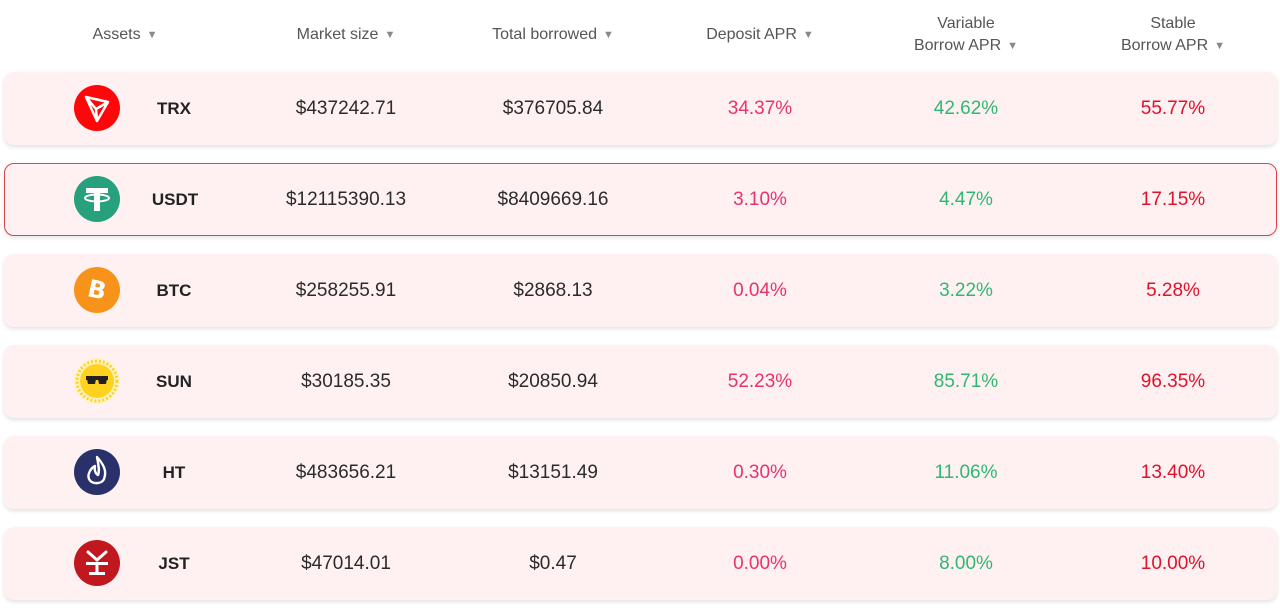 This screenshot has width=1280, height=611. Describe the element at coordinates (553, 199) in the screenshot. I see `total-borrowed: $8409669.16` at that location.